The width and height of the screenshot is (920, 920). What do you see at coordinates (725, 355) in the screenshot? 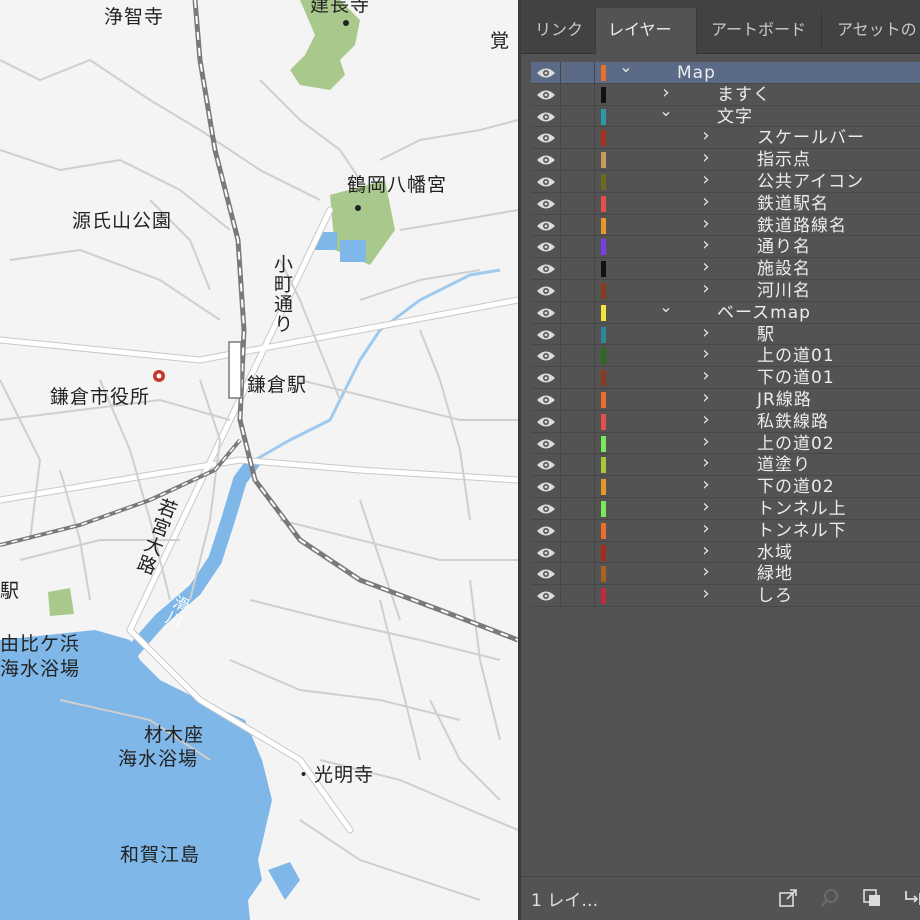
I see `layer-row: › 上の道01` at bounding box center [725, 355].